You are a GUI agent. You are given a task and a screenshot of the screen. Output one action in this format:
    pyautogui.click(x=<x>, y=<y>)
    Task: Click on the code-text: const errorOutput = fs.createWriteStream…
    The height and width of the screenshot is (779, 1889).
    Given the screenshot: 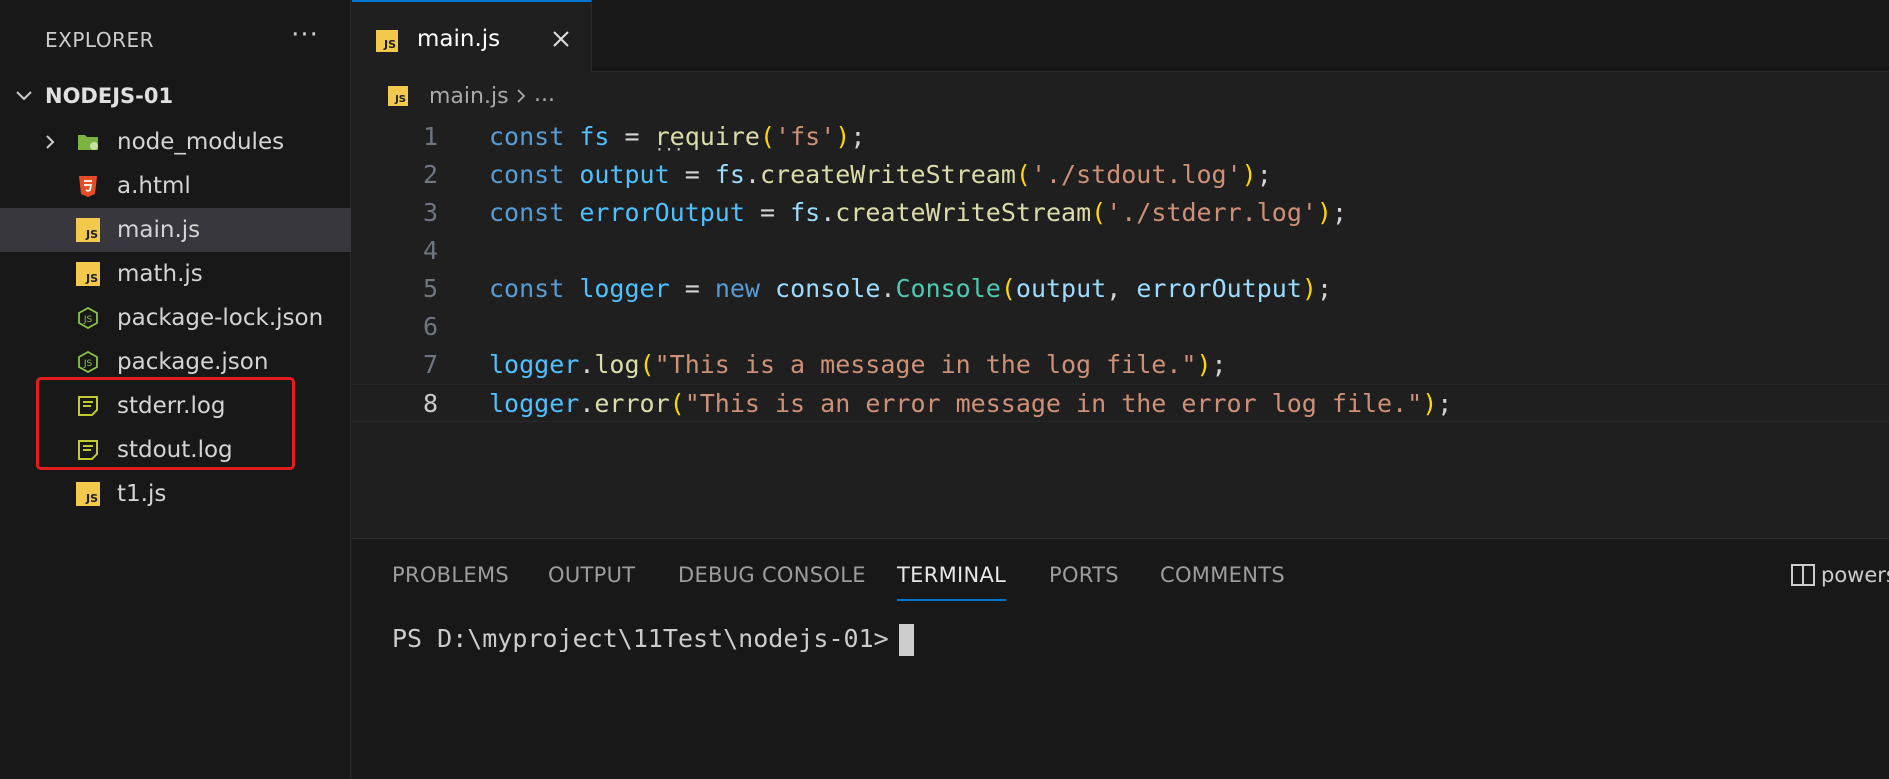 What is the action you would take?
    pyautogui.click(x=918, y=212)
    